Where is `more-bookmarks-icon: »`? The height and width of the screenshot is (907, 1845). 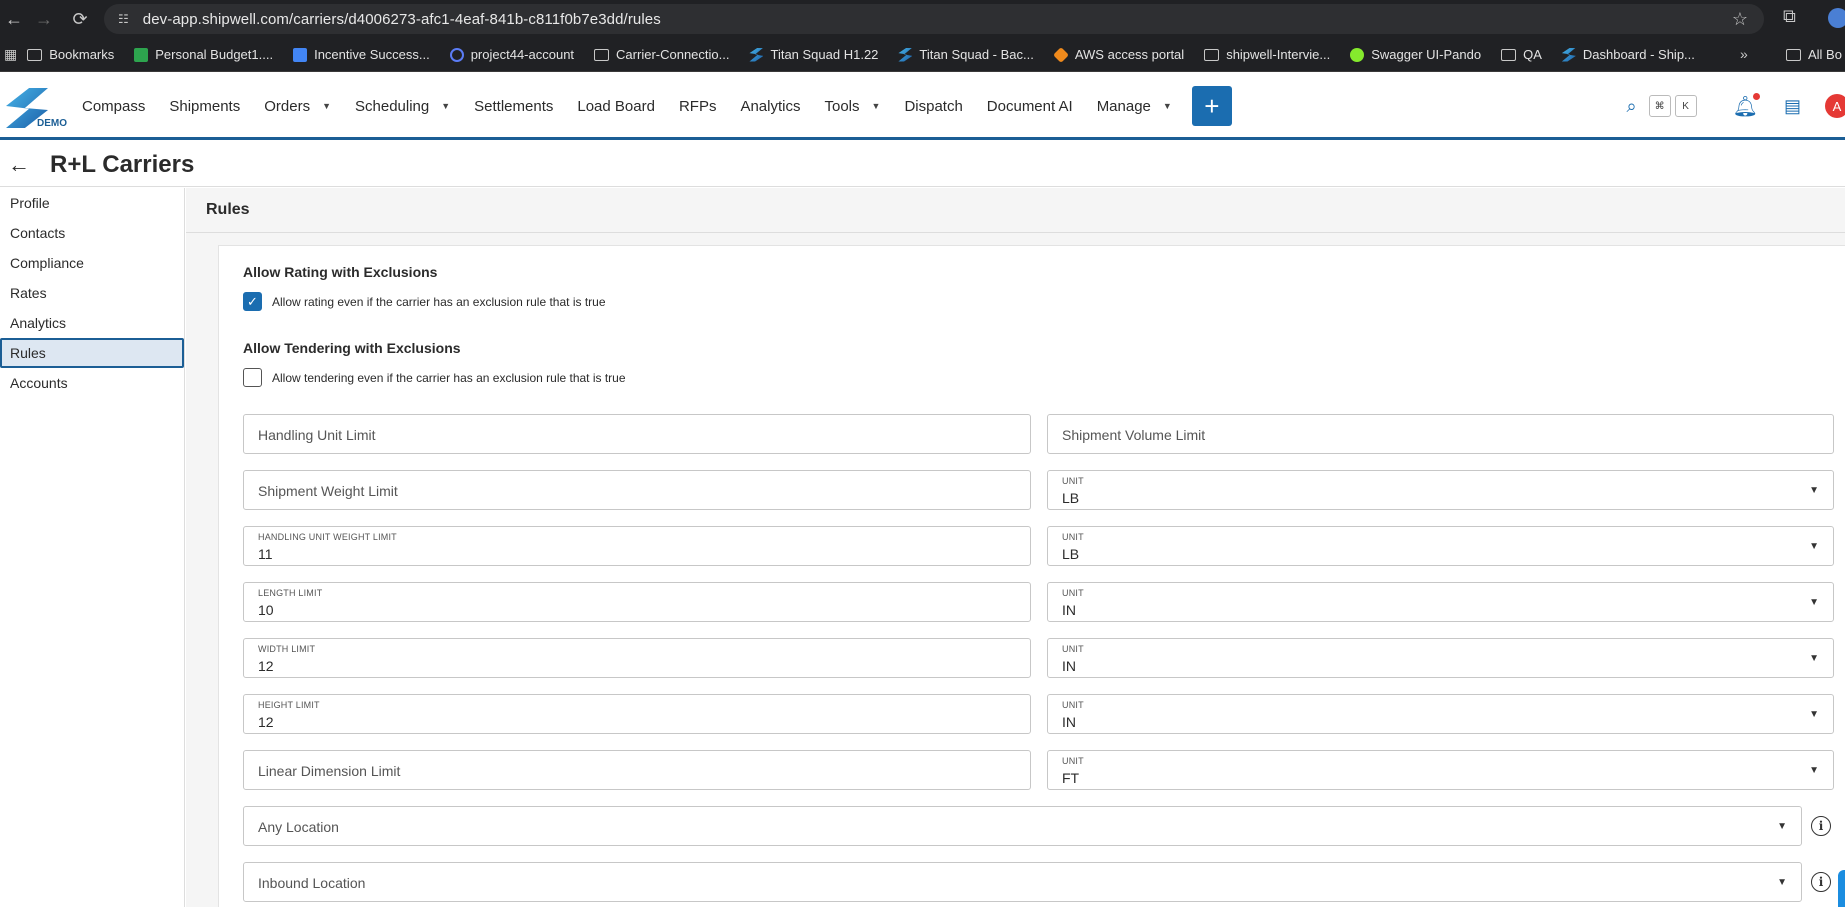
more-bookmarks-icon: » is located at coordinates (1744, 54).